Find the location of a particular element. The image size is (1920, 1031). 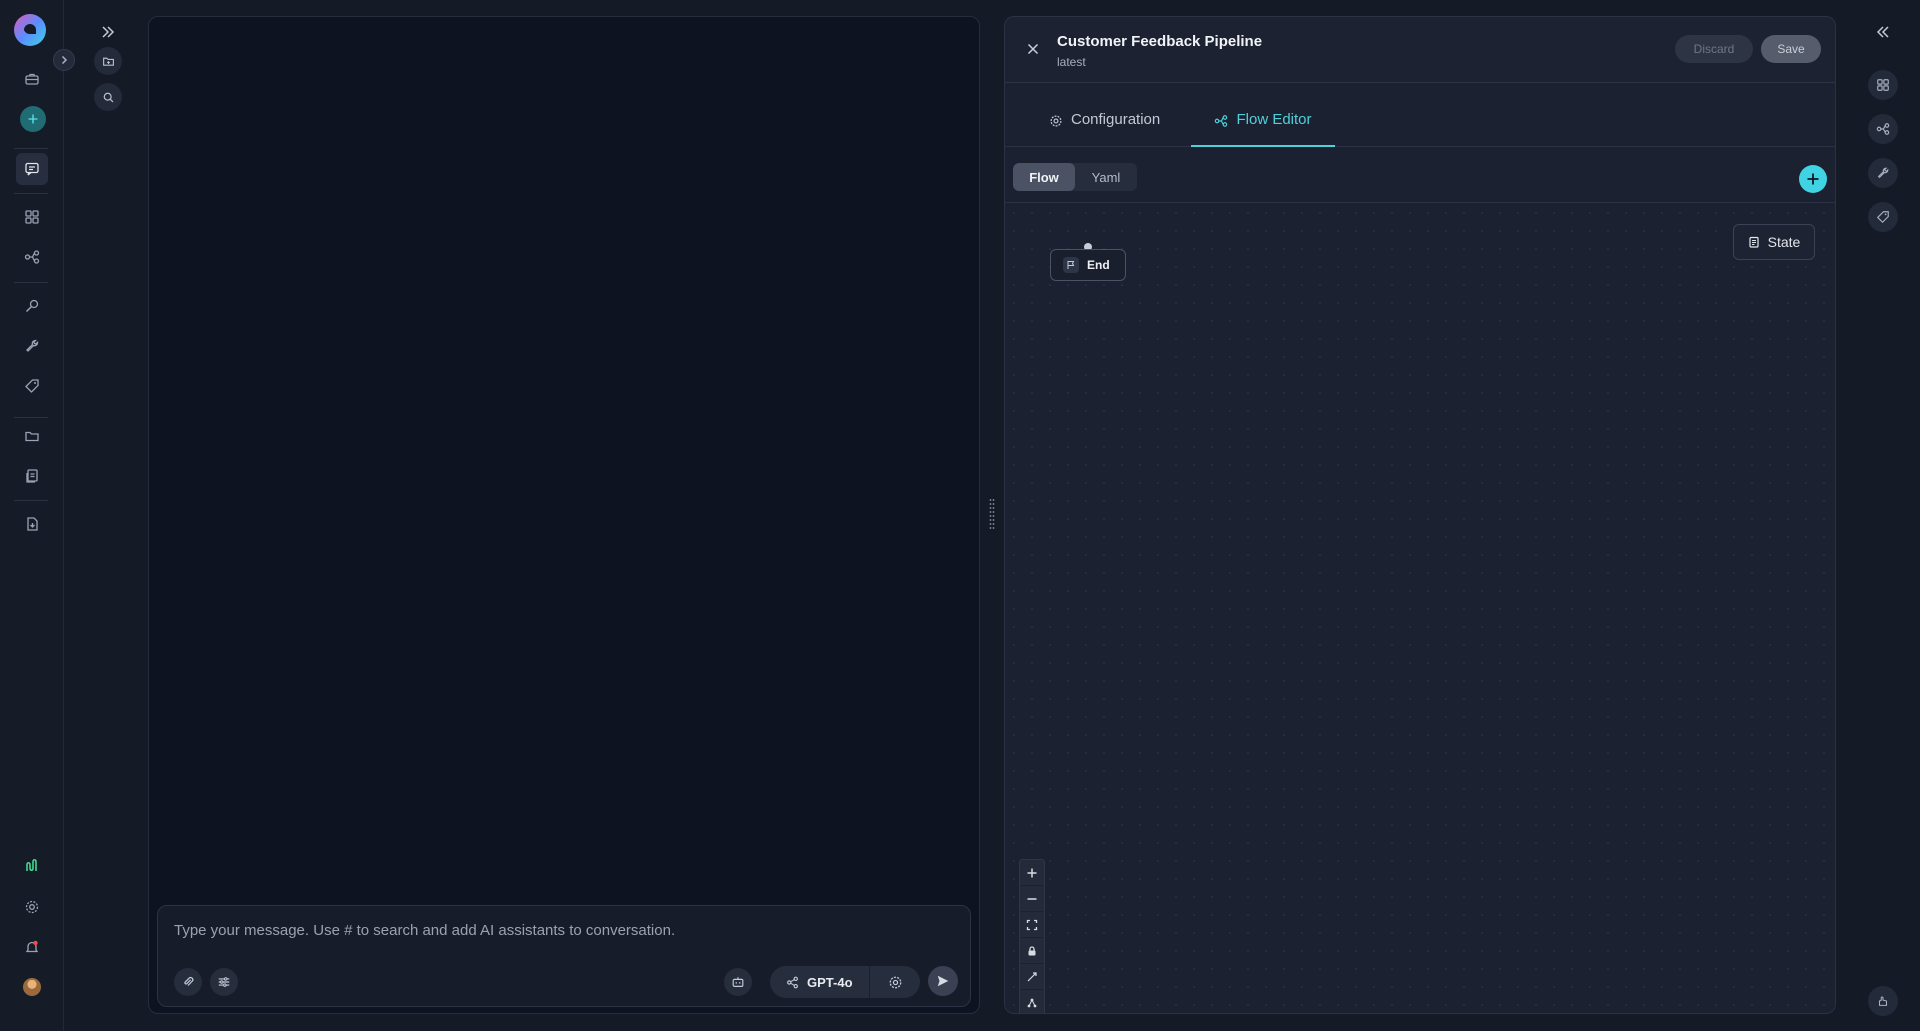

send-icon is located at coordinates (943, 981).